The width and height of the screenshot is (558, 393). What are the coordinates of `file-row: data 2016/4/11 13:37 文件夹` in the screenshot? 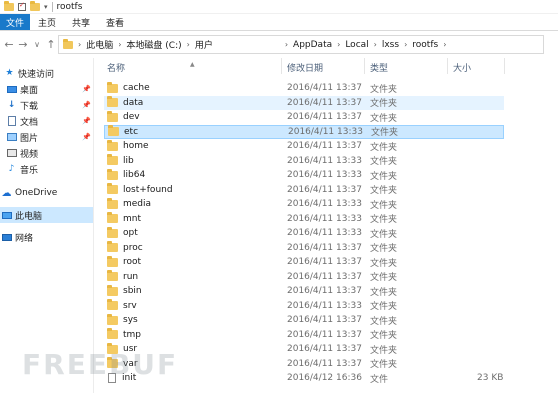 It's located at (304, 102).